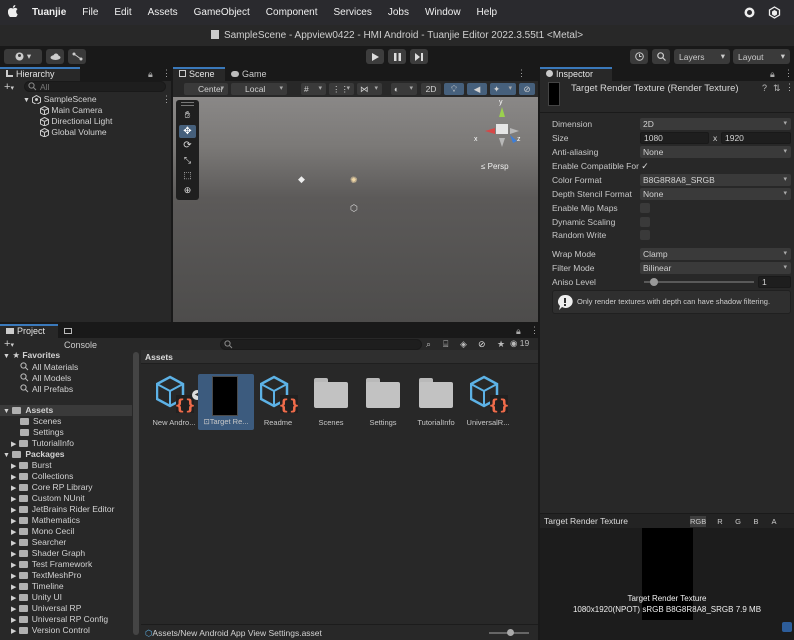 The image size is (794, 640). Describe the element at coordinates (774, 282) in the screenshot. I see `aniso-level-field: 1` at that location.